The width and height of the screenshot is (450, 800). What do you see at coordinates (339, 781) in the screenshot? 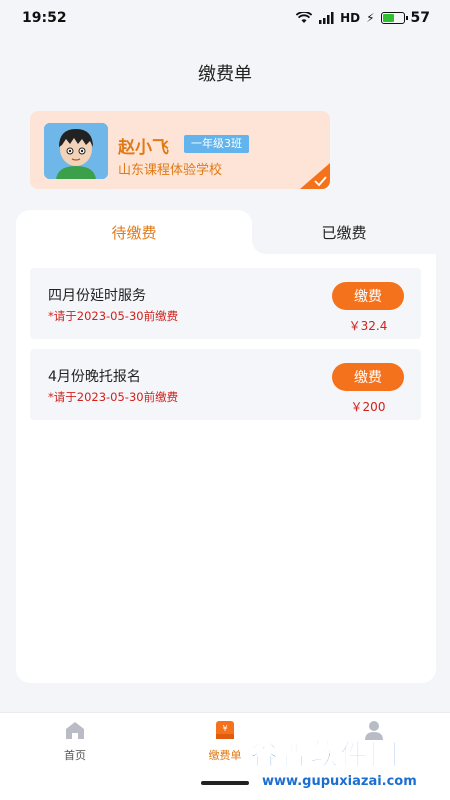
I see `watermark-url: www.gupuxiazai.com` at bounding box center [339, 781].